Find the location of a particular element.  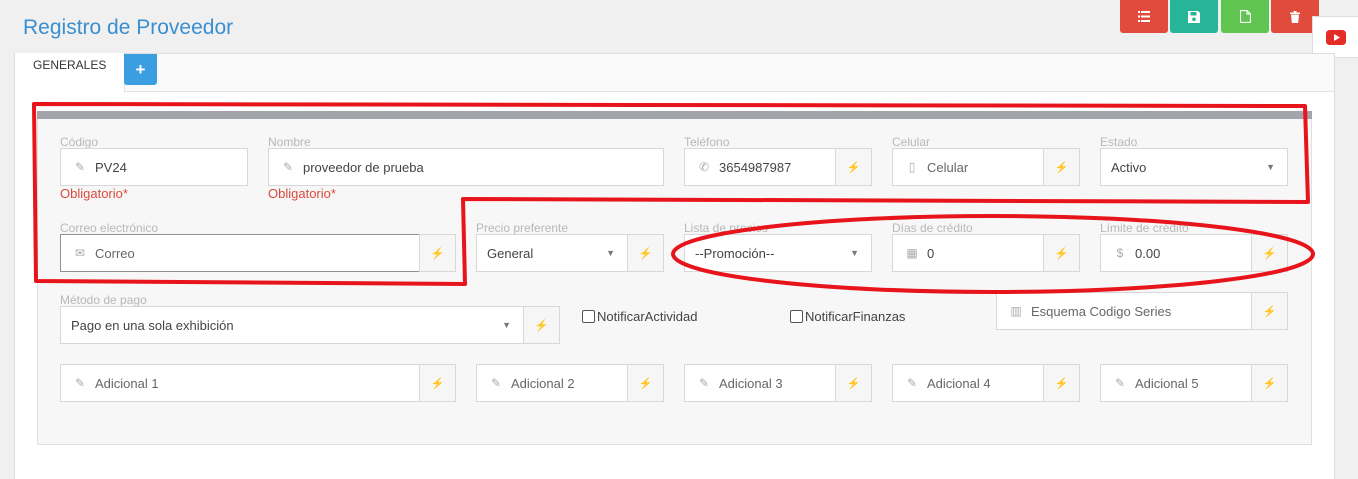

esquema-input: ▥ Esquema Codigo Series is located at coordinates (1124, 311).